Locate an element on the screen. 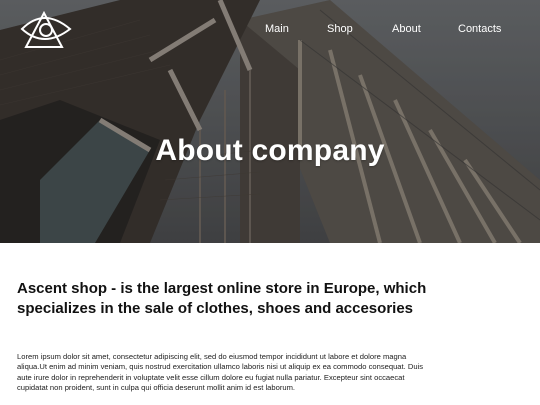 The height and width of the screenshot is (405, 540). page-title: About company is located at coordinates (270, 150).